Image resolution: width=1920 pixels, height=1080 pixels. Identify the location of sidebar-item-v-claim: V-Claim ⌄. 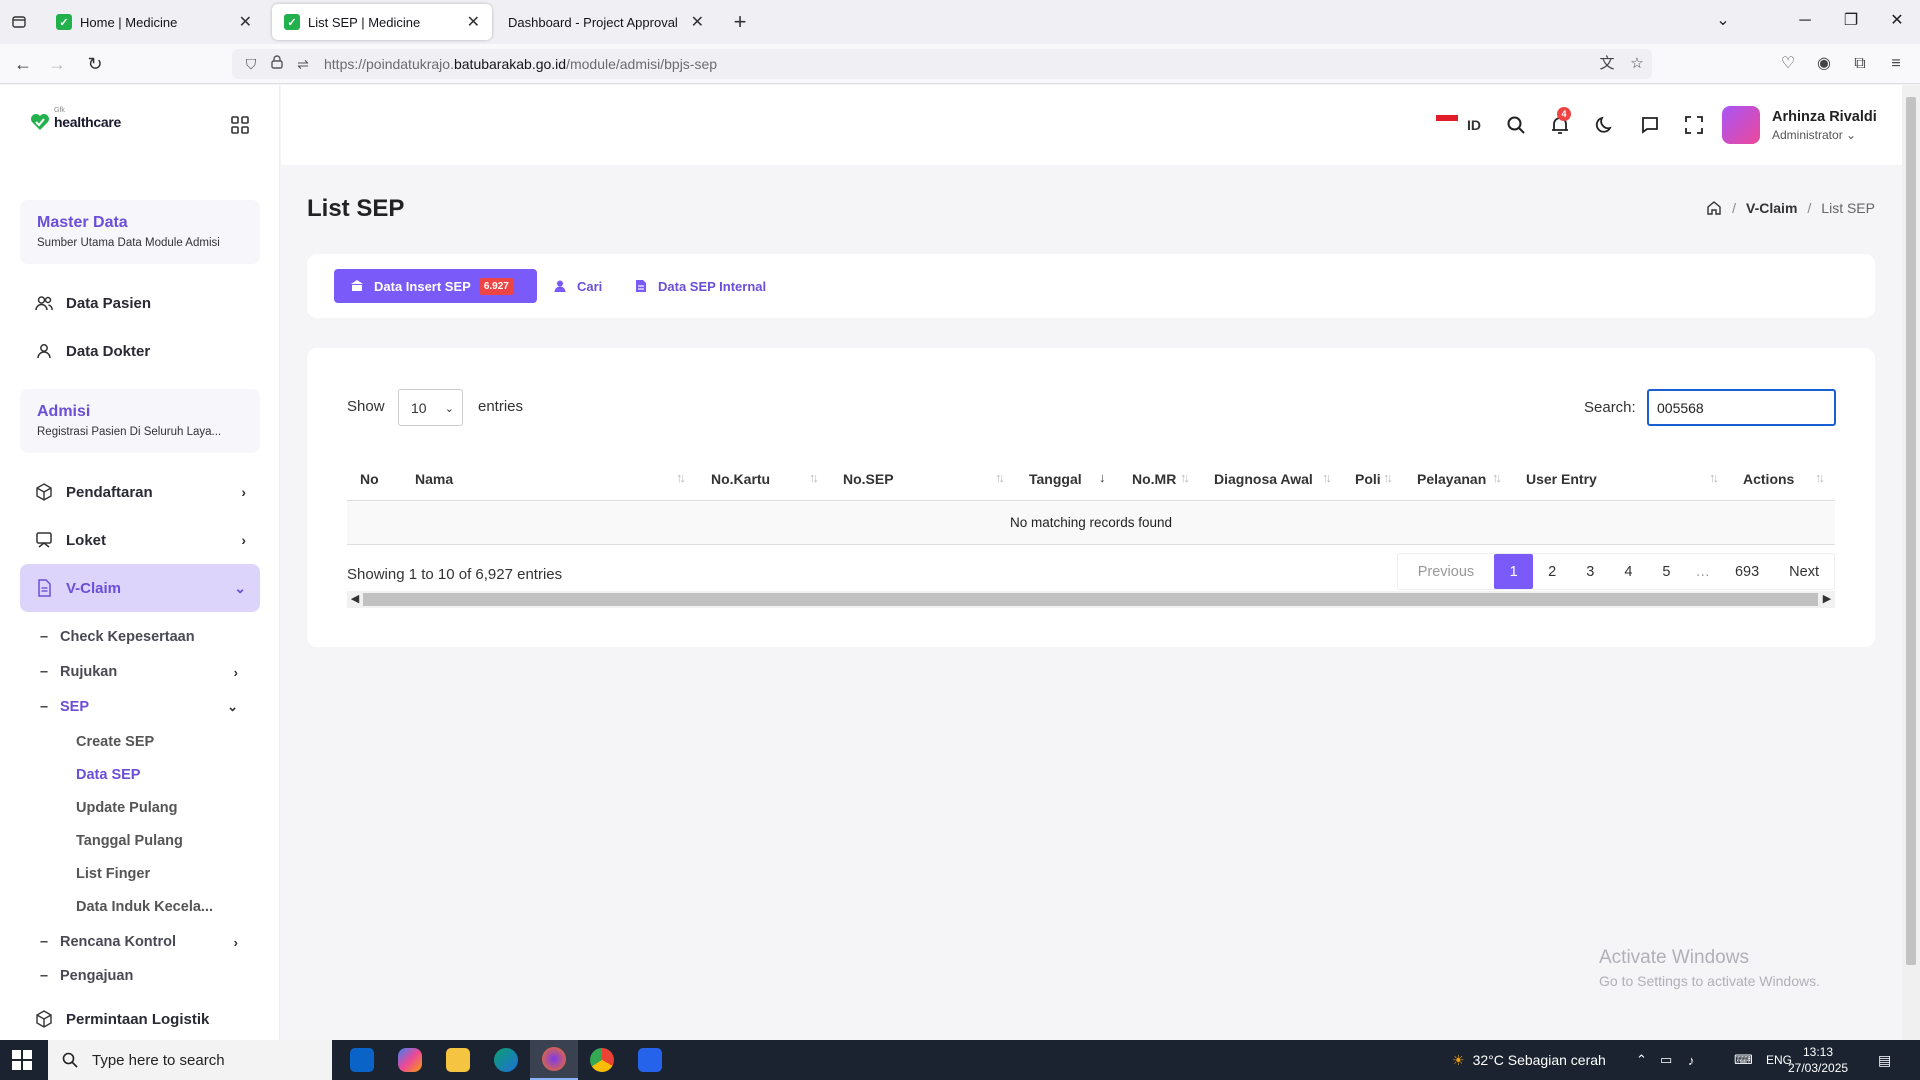
(140, 588).